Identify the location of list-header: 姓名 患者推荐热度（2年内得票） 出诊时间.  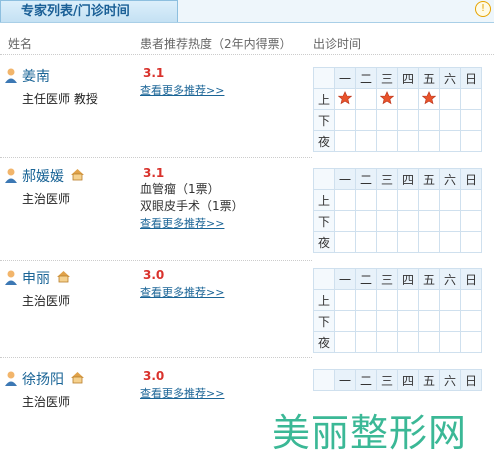
(247, 40).